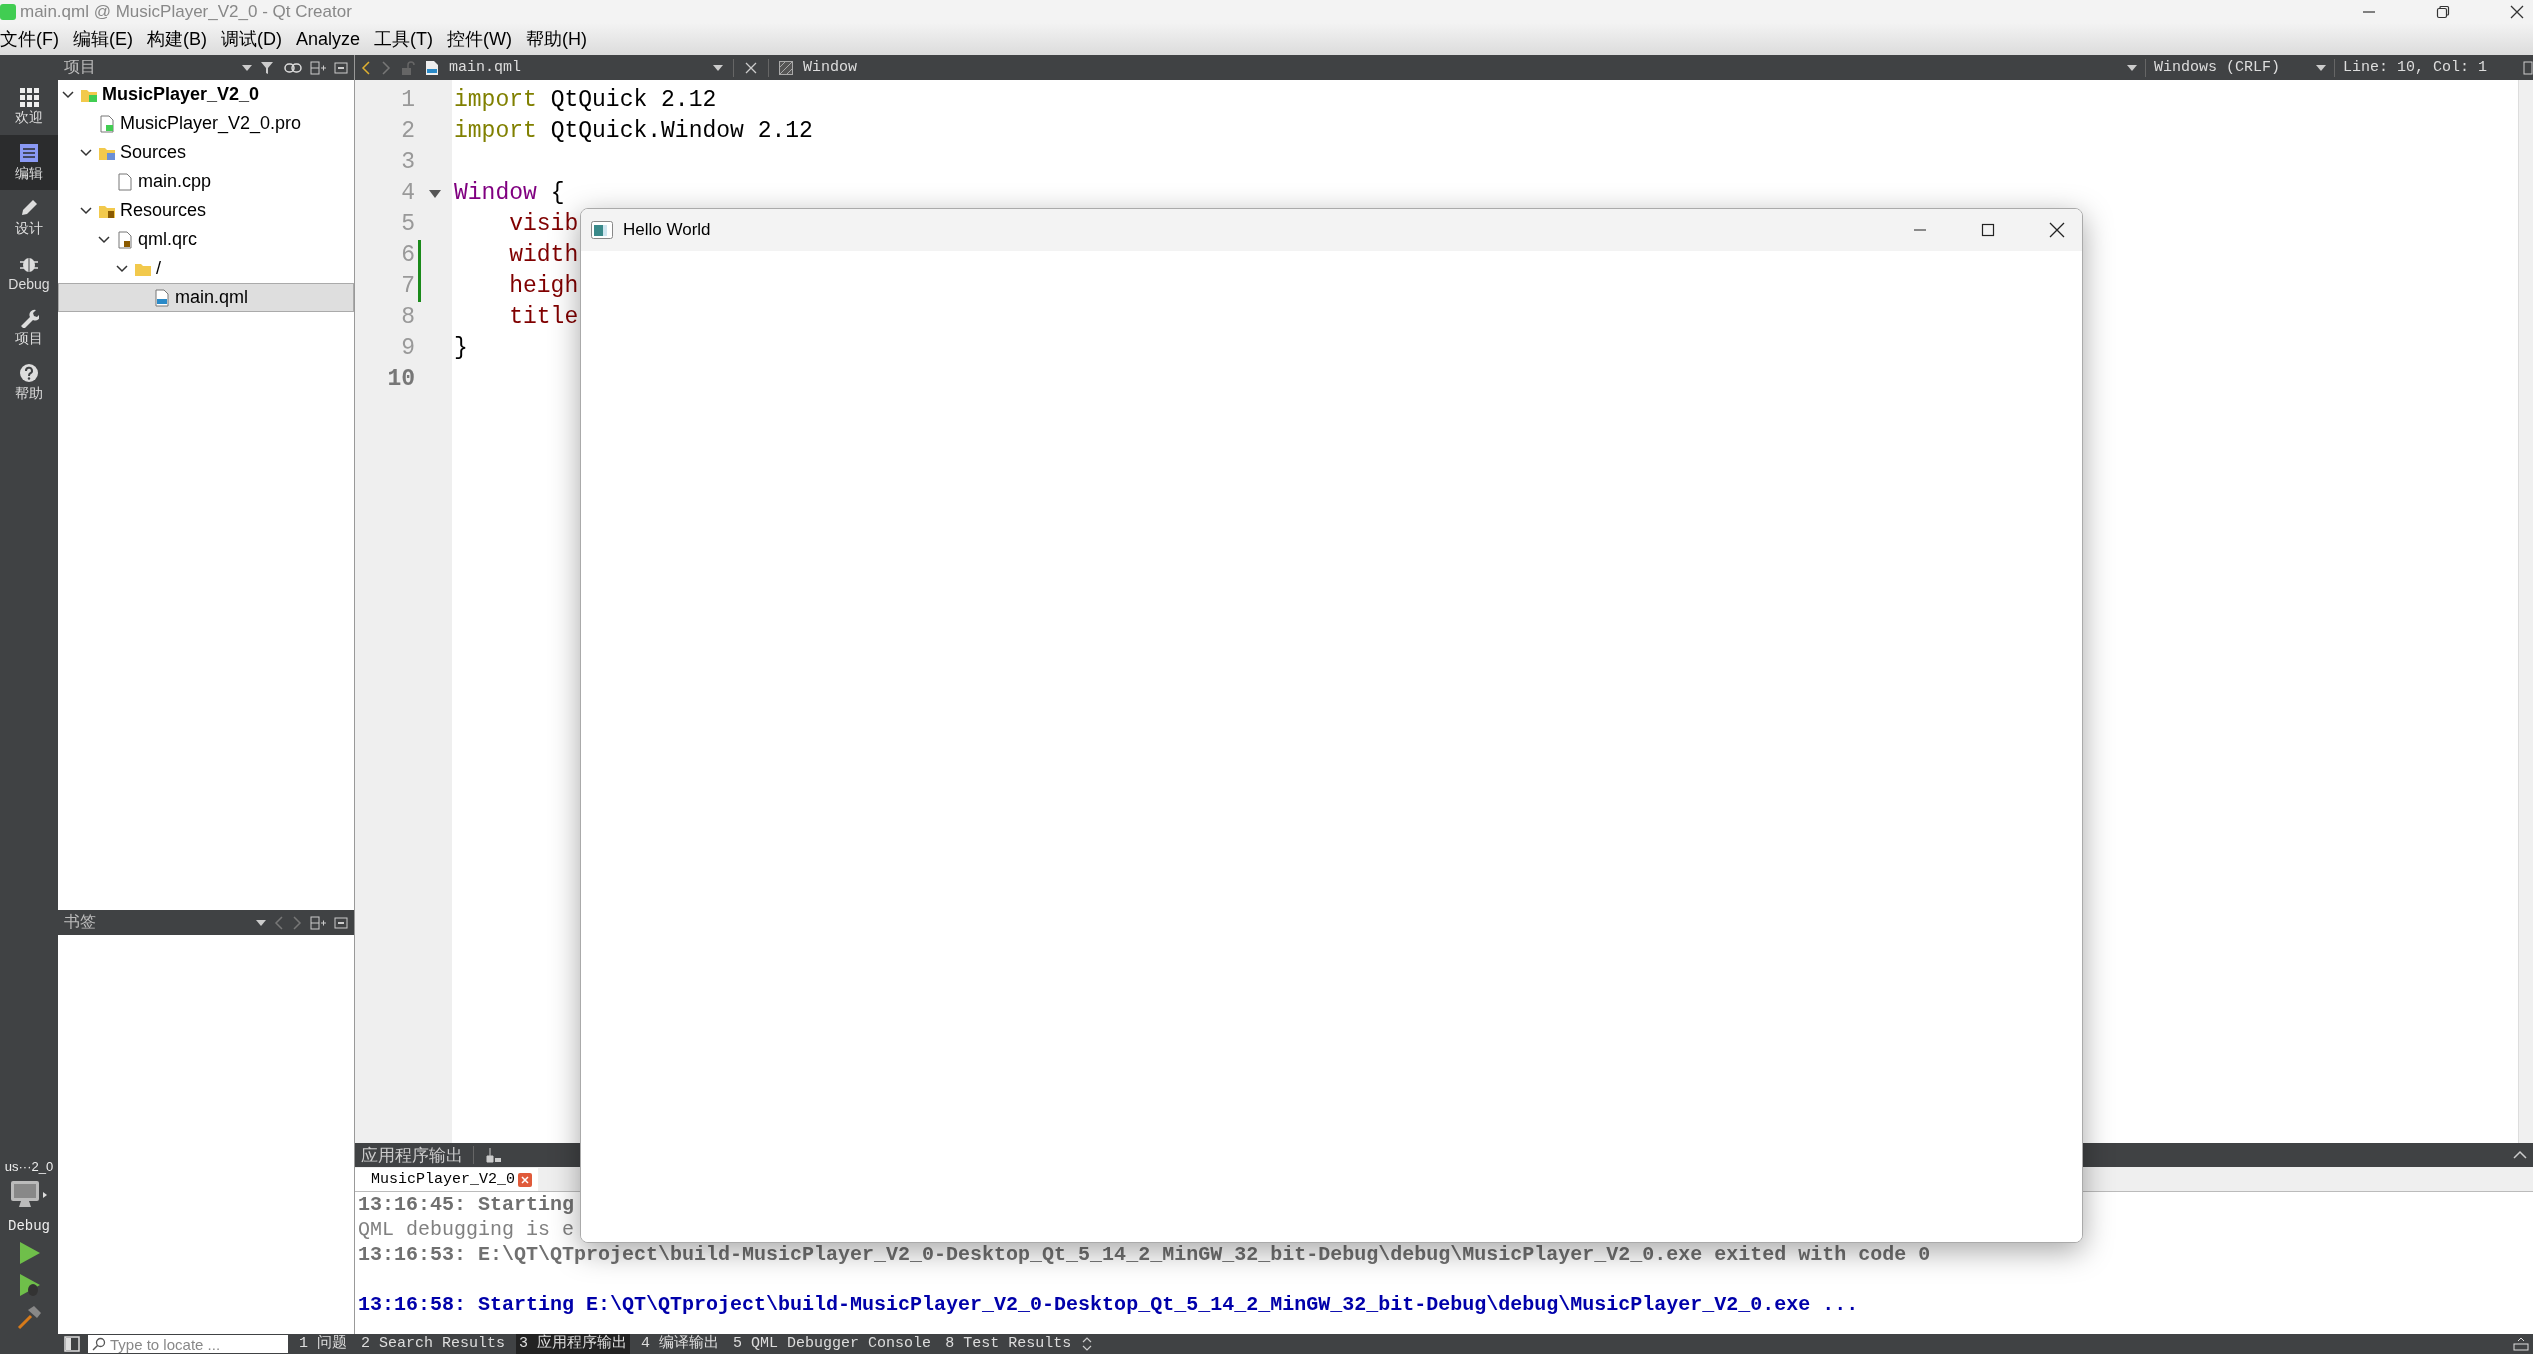 Image resolution: width=2533 pixels, height=1354 pixels. Describe the element at coordinates (328, 39) in the screenshot. I see `menu-item: Analyze` at that location.